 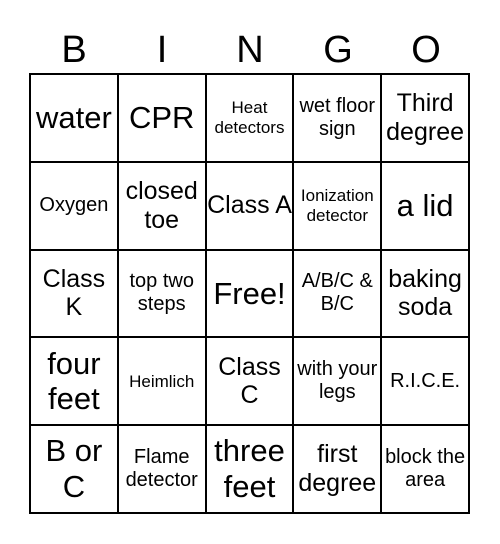 What do you see at coordinates (338, 50) in the screenshot?
I see `header-letter: G` at bounding box center [338, 50].